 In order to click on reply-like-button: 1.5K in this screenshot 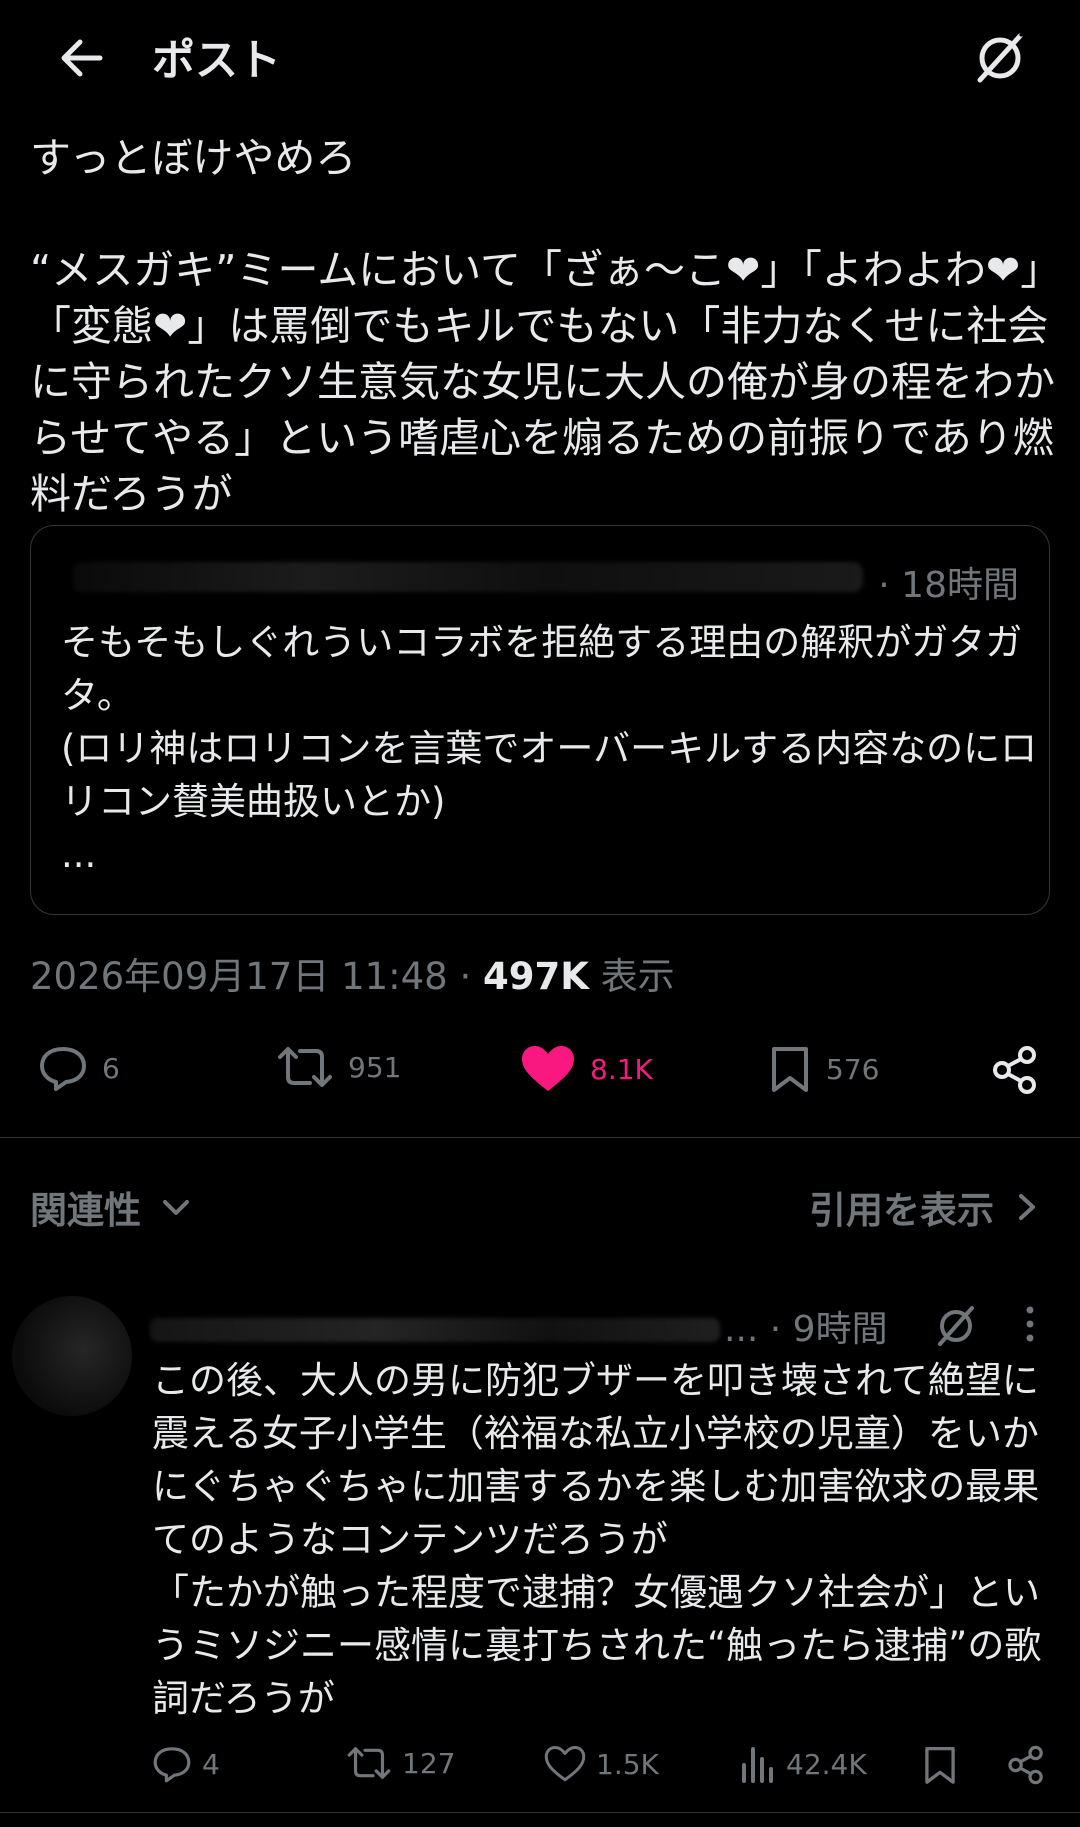, I will do `click(601, 1764)`.